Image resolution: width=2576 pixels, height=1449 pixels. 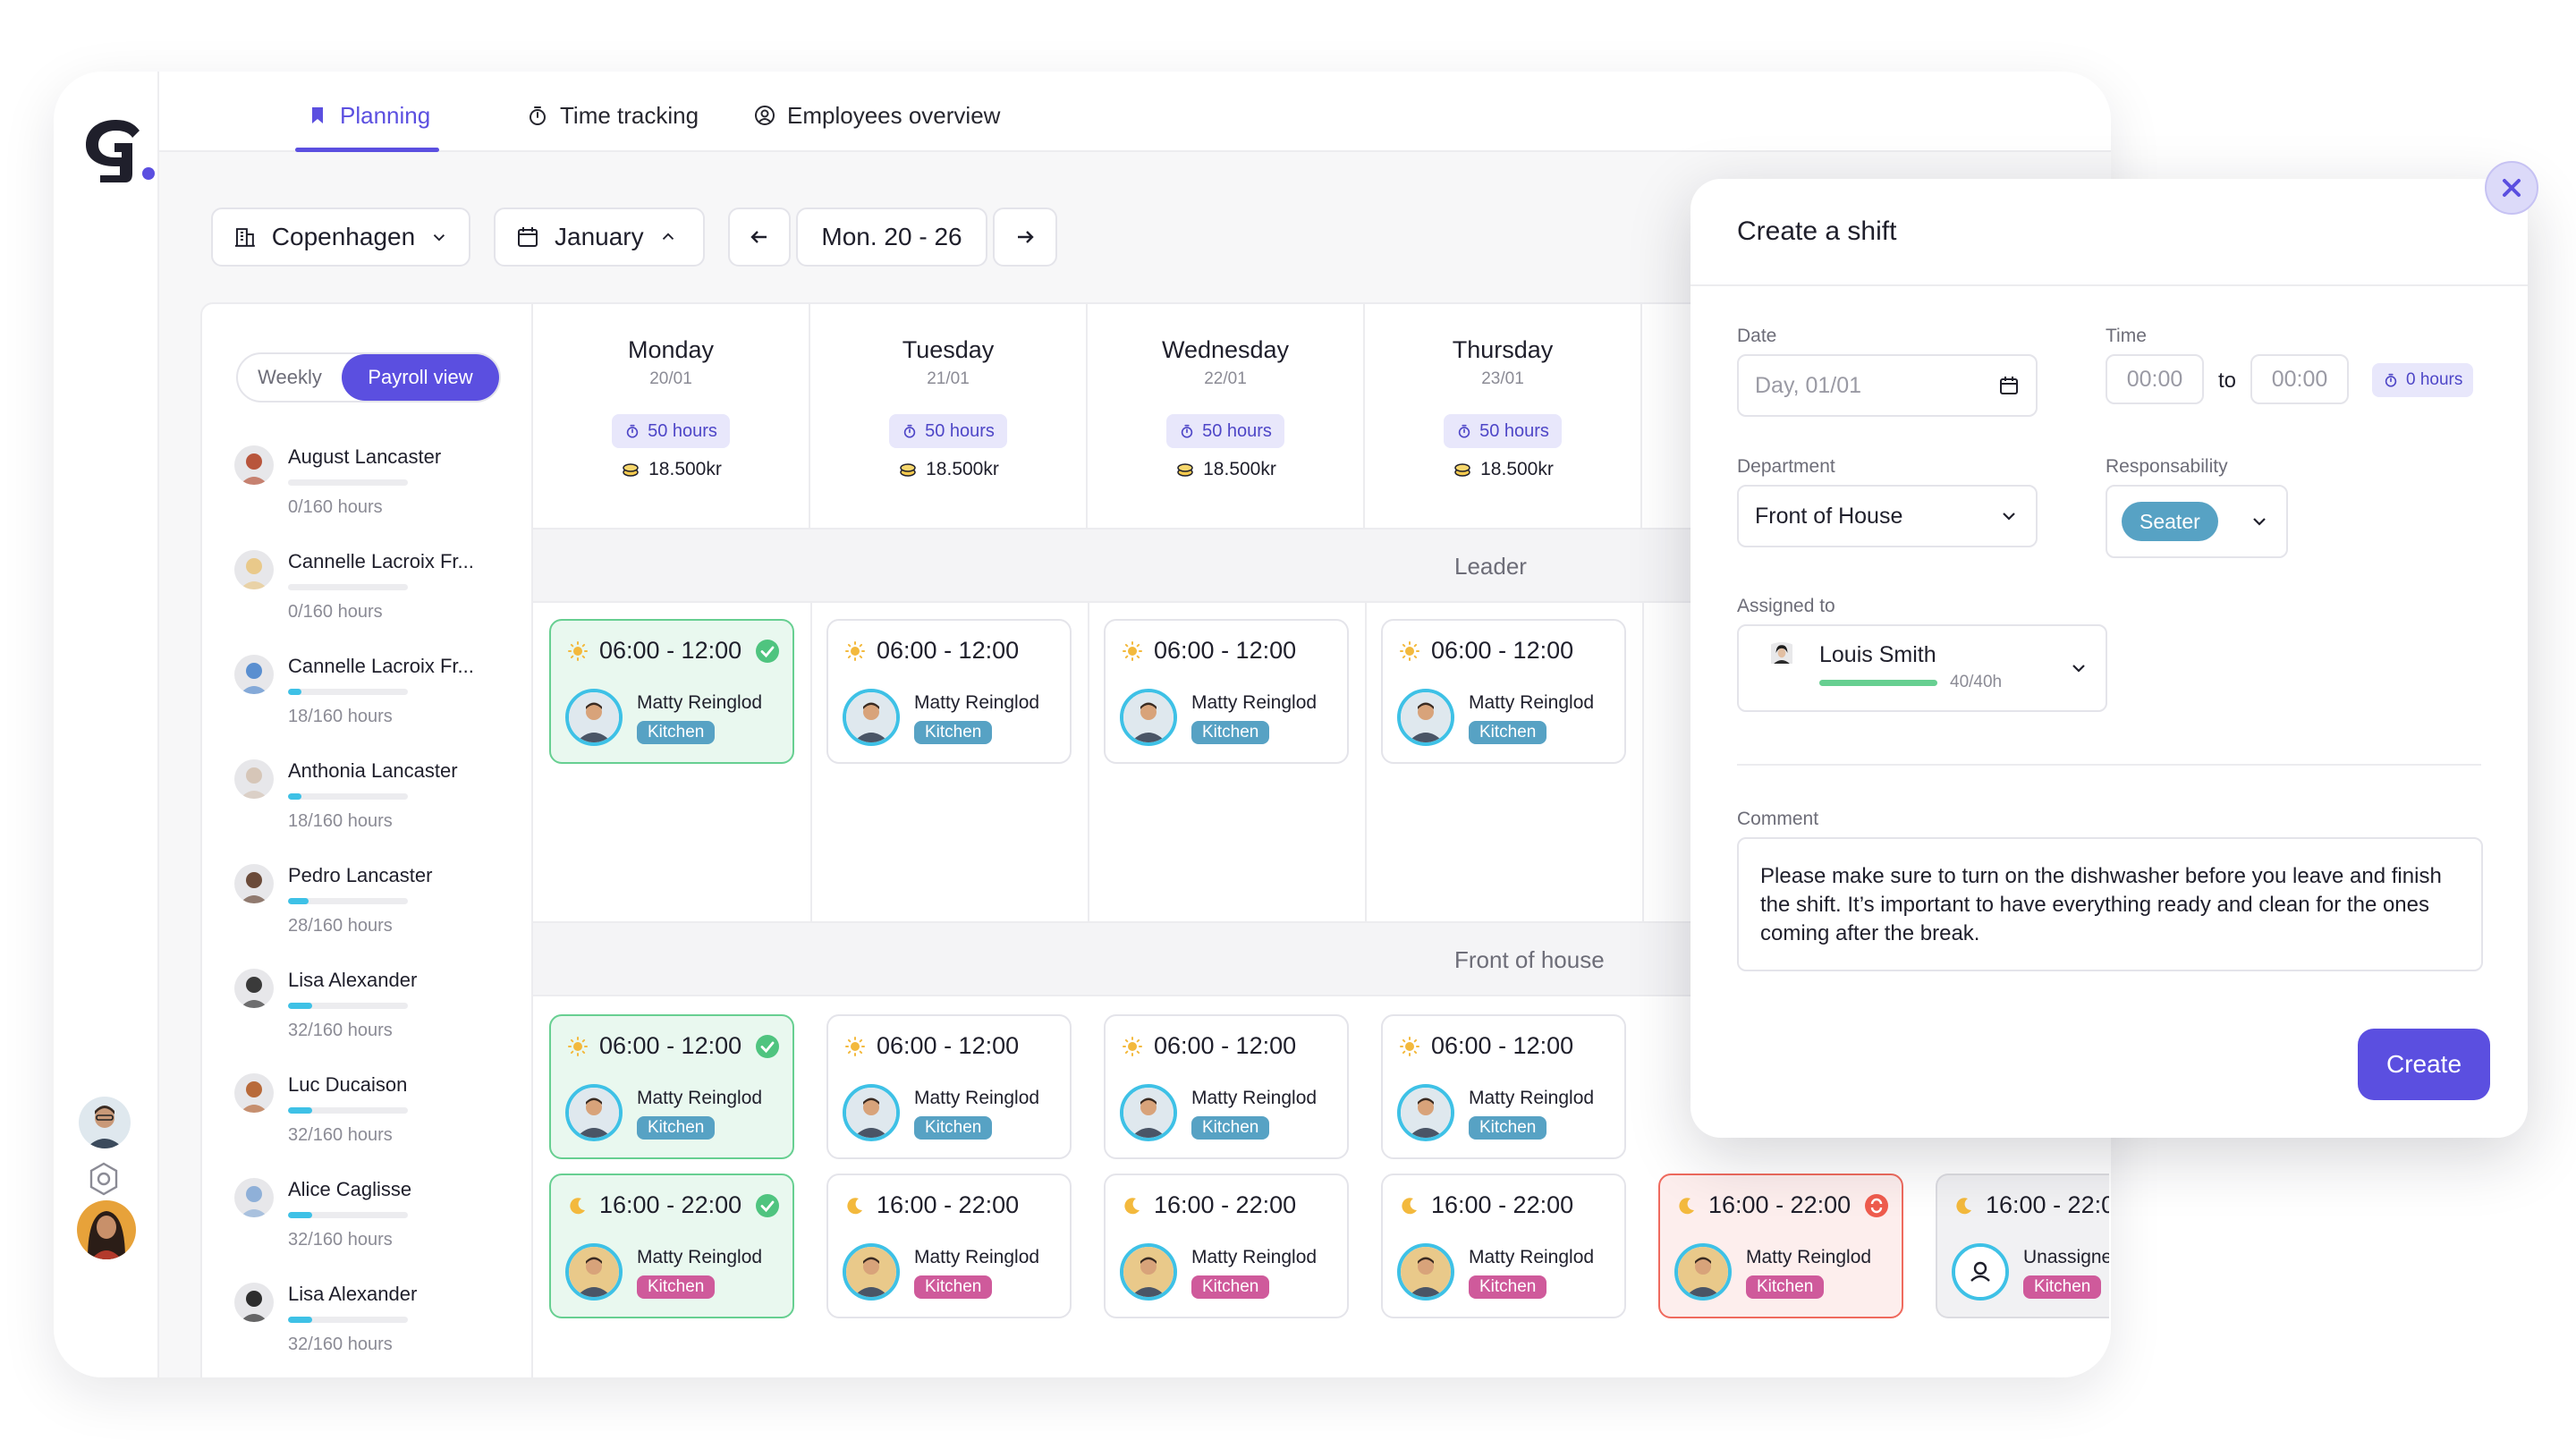 I want to click on month-select: January, so click(x=599, y=237).